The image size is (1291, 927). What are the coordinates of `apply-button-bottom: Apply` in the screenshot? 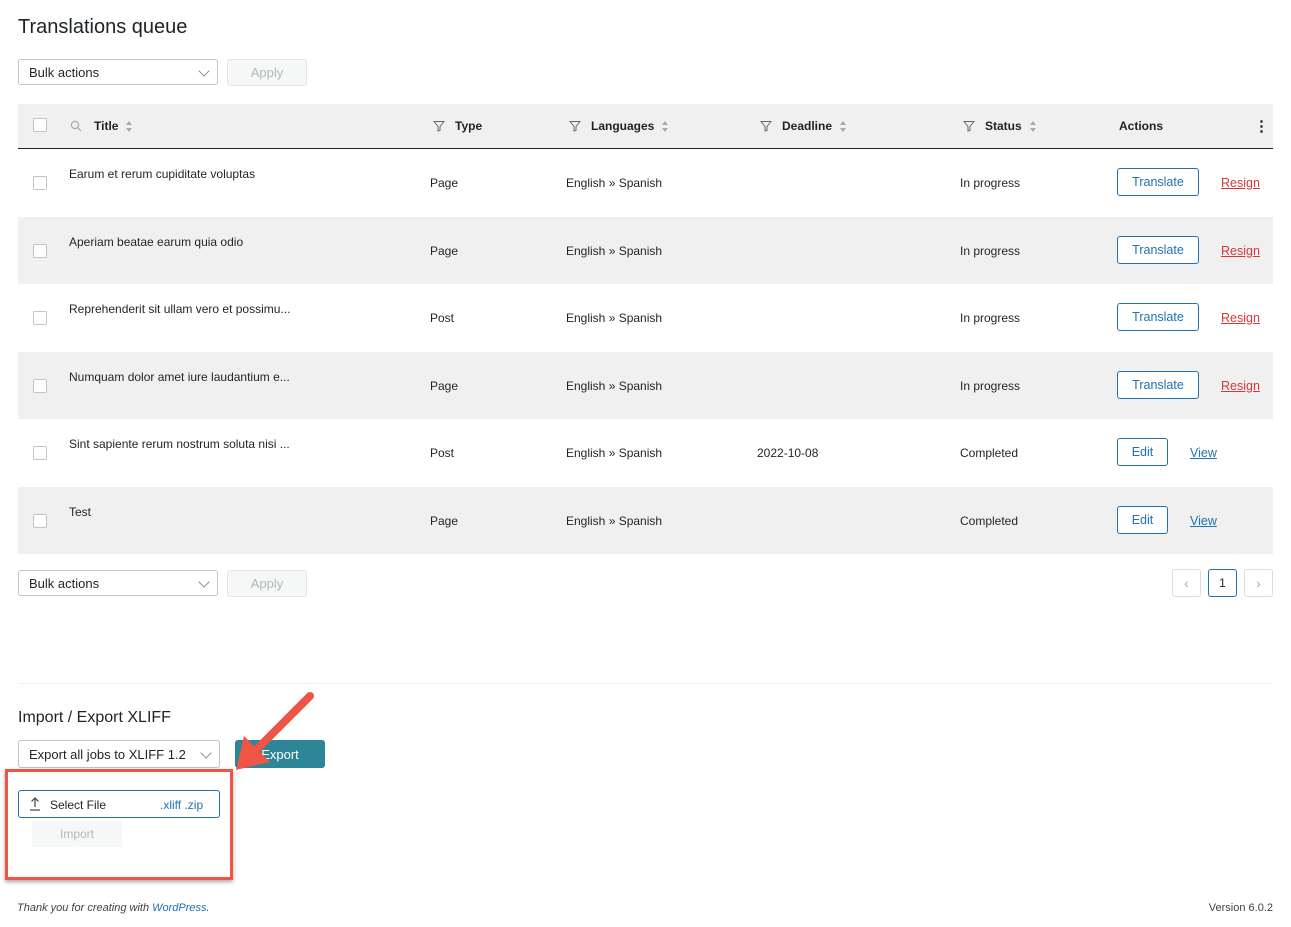 It's located at (267, 583).